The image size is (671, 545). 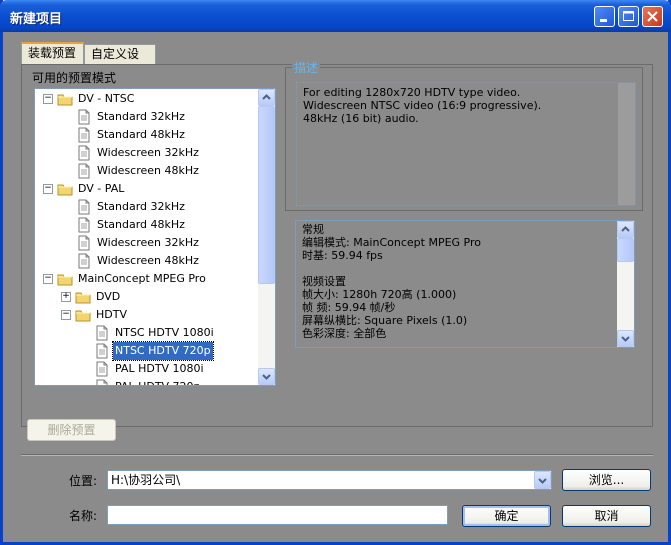 What do you see at coordinates (74, 78) in the screenshot?
I see `available-presets-label: 可用的预置模式` at bounding box center [74, 78].